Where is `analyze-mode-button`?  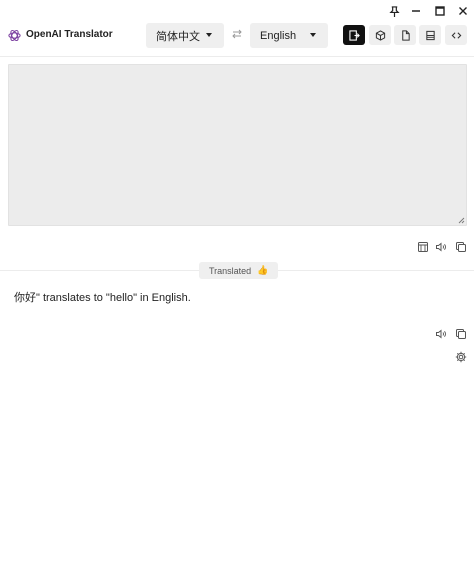
analyze-mode-button is located at coordinates (430, 35).